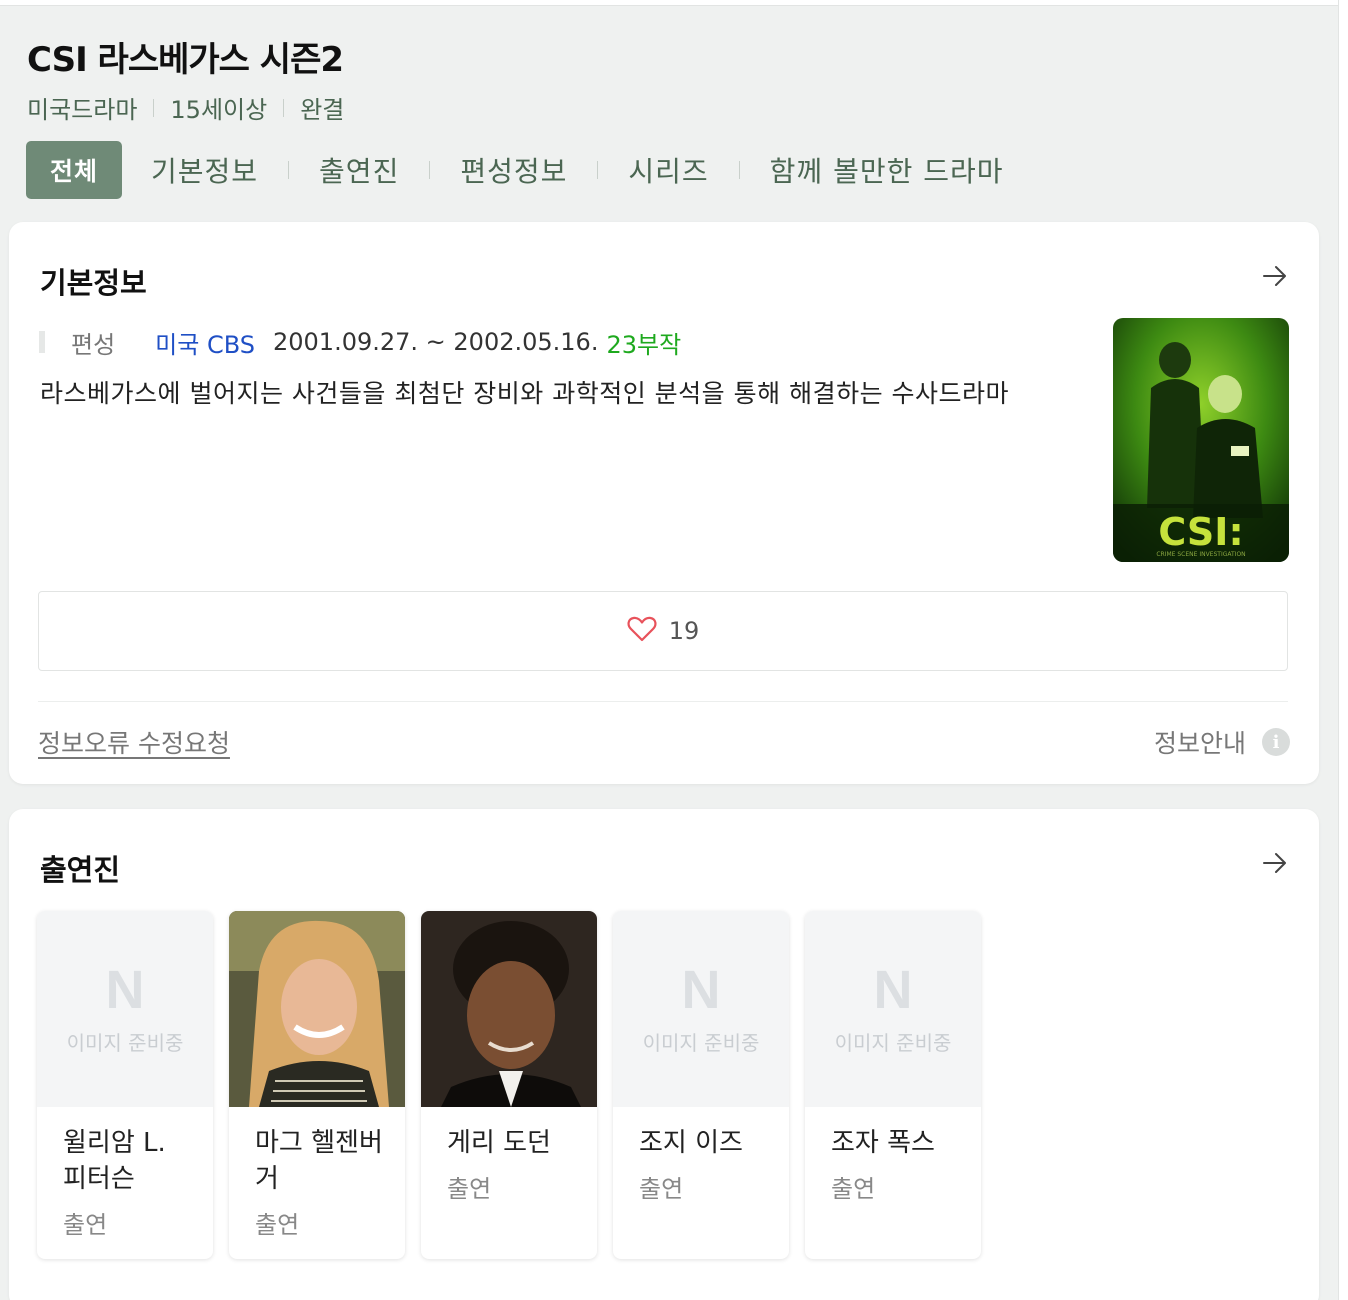 The image size is (1348, 1300). What do you see at coordinates (436, 342) in the screenshot?
I see `air-dates: 2001.09.27. ~ 2002.05.16.` at bounding box center [436, 342].